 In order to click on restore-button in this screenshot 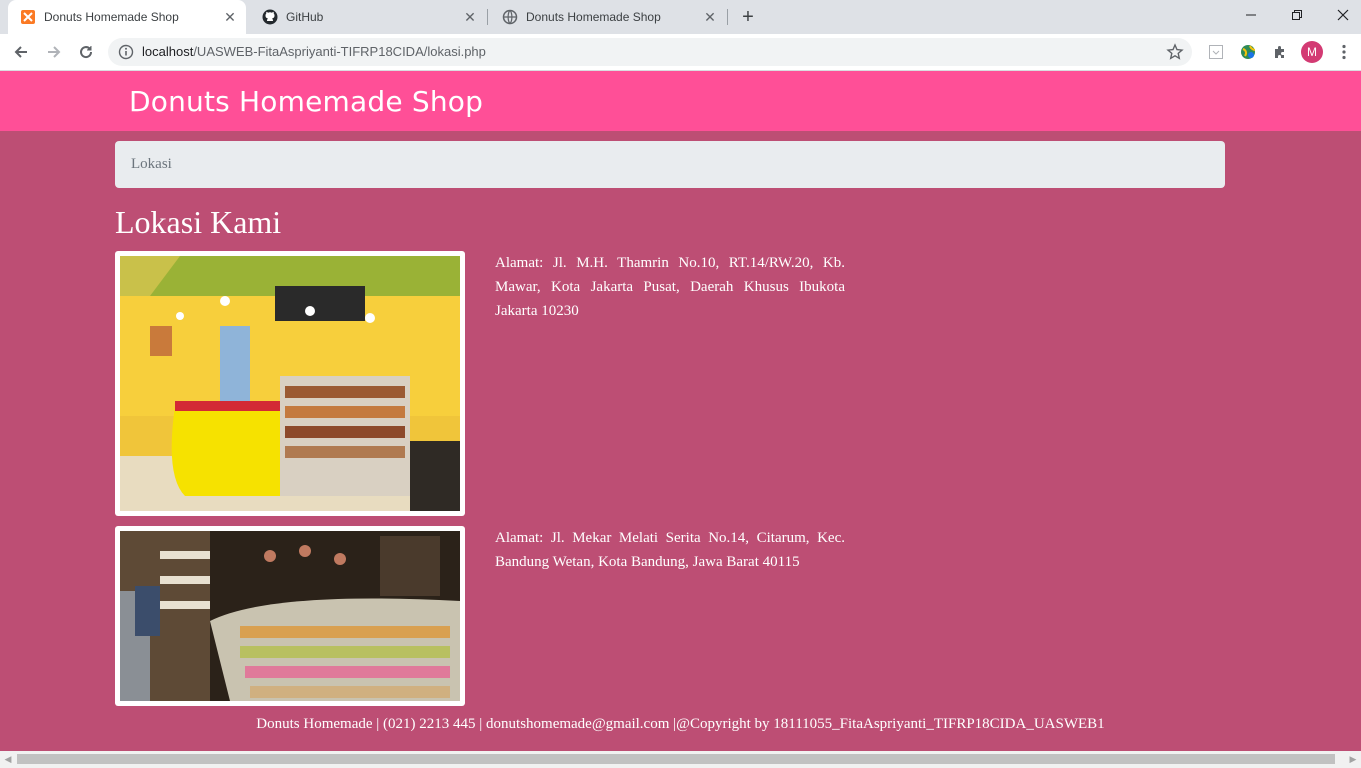, I will do `click(1297, 15)`.